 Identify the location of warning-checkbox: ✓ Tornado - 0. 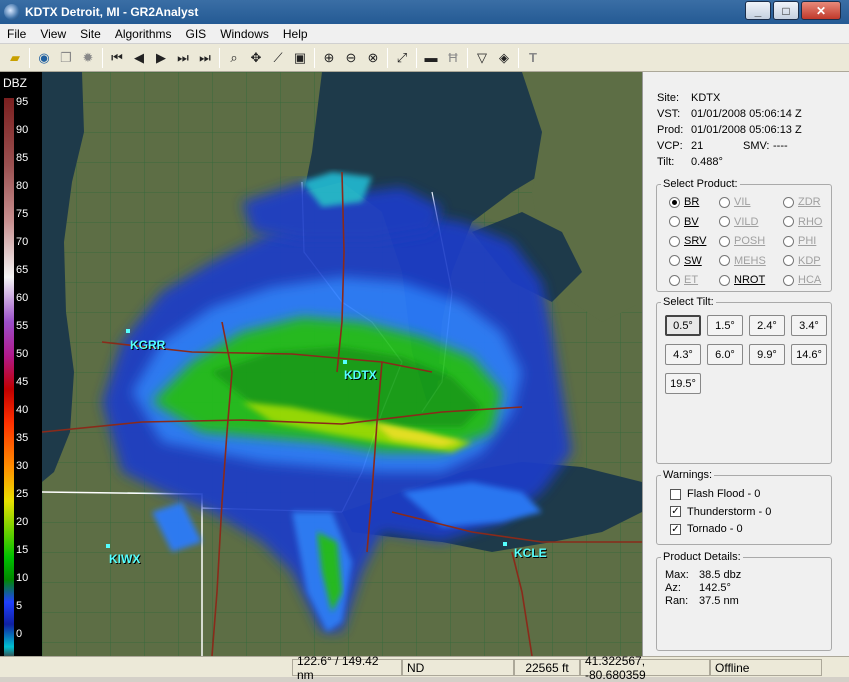
(706, 529).